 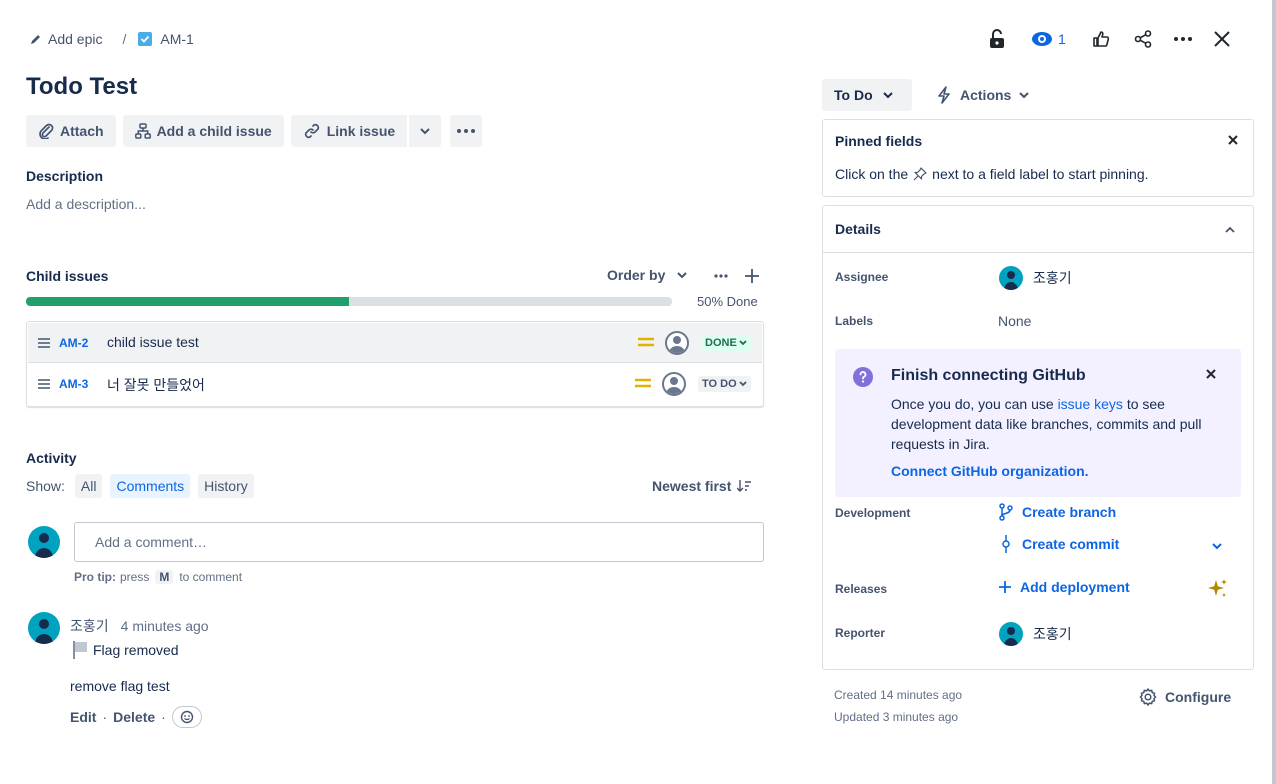 What do you see at coordinates (726, 343) in the screenshot?
I see `status-lozenge: DONE` at bounding box center [726, 343].